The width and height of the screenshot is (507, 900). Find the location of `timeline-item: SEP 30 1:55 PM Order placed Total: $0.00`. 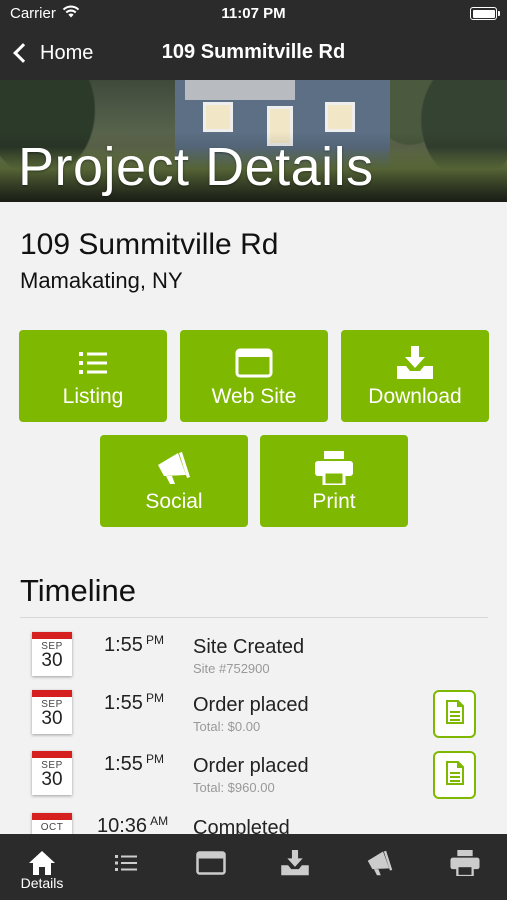

timeline-item: SEP 30 1:55 PM Order placed Total: $0.00 is located at coordinates (253, 720).